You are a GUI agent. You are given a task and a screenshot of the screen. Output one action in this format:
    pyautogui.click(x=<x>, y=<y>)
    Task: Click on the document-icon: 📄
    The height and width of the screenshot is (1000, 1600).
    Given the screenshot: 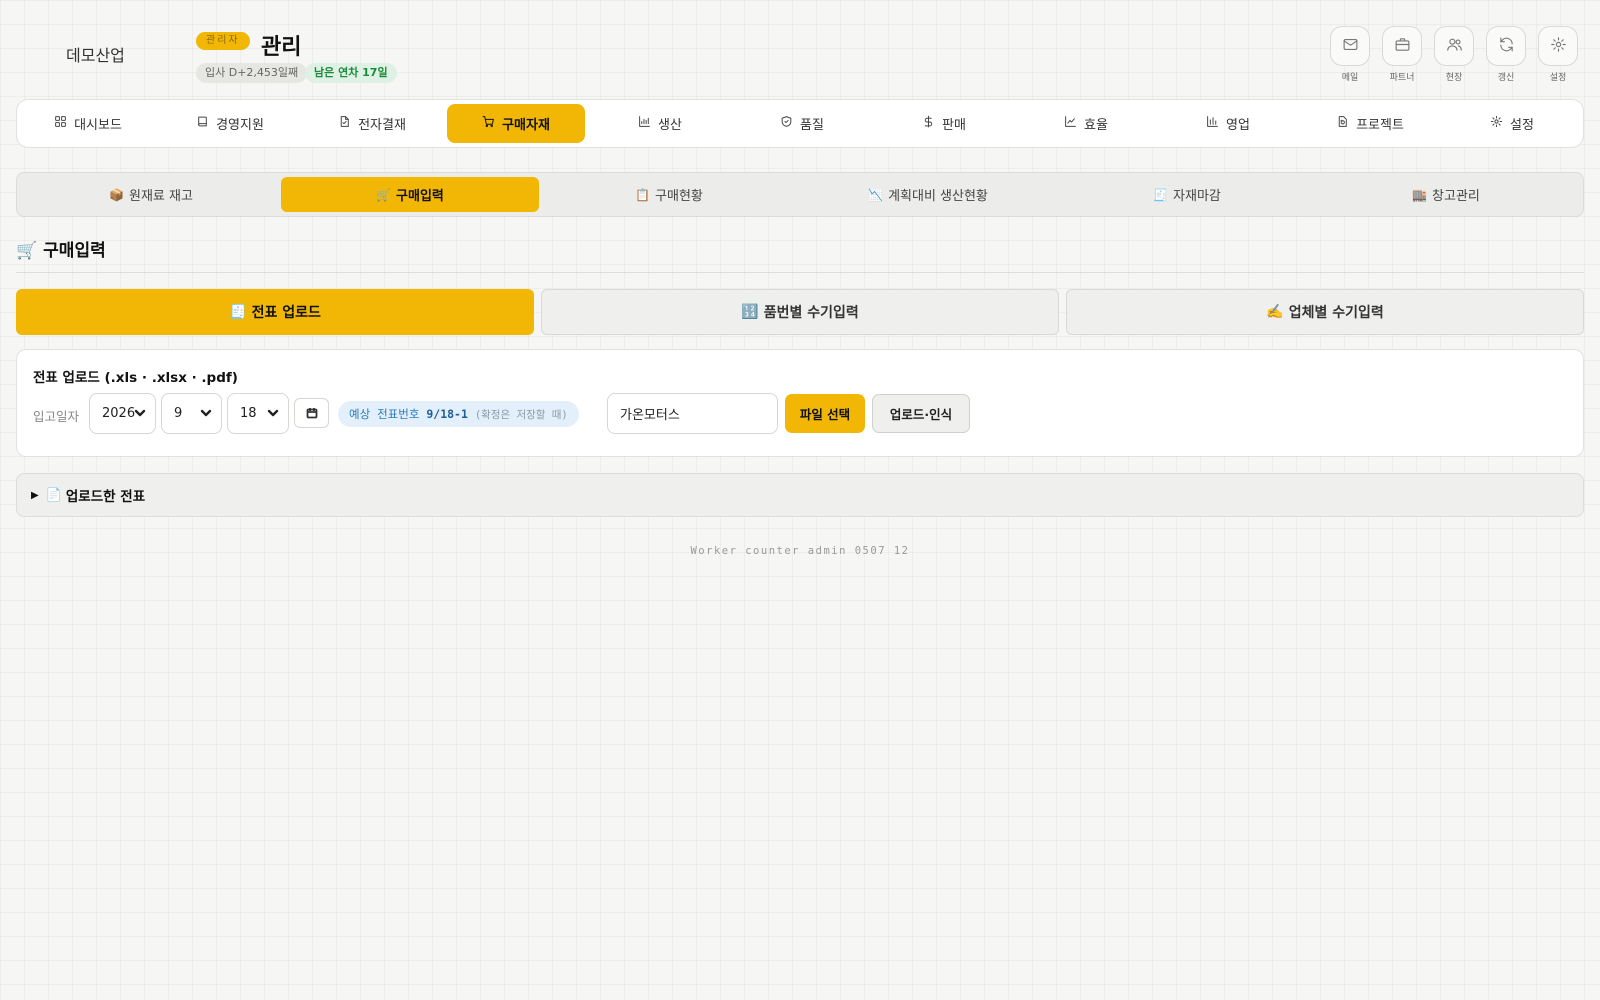 What is the action you would take?
    pyautogui.click(x=53, y=495)
    